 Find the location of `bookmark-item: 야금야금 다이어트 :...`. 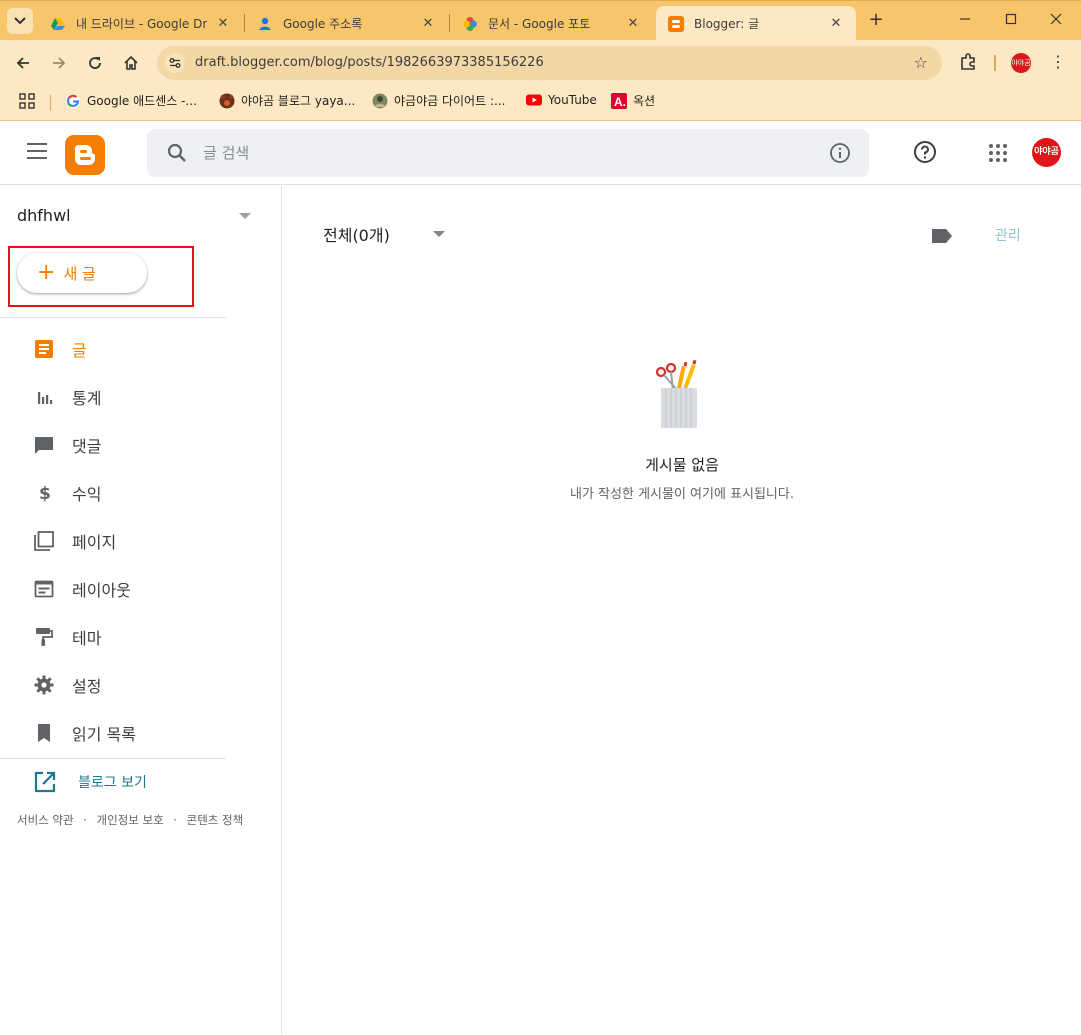

bookmark-item: 야금야금 다이어트 :... is located at coordinates (438, 100).